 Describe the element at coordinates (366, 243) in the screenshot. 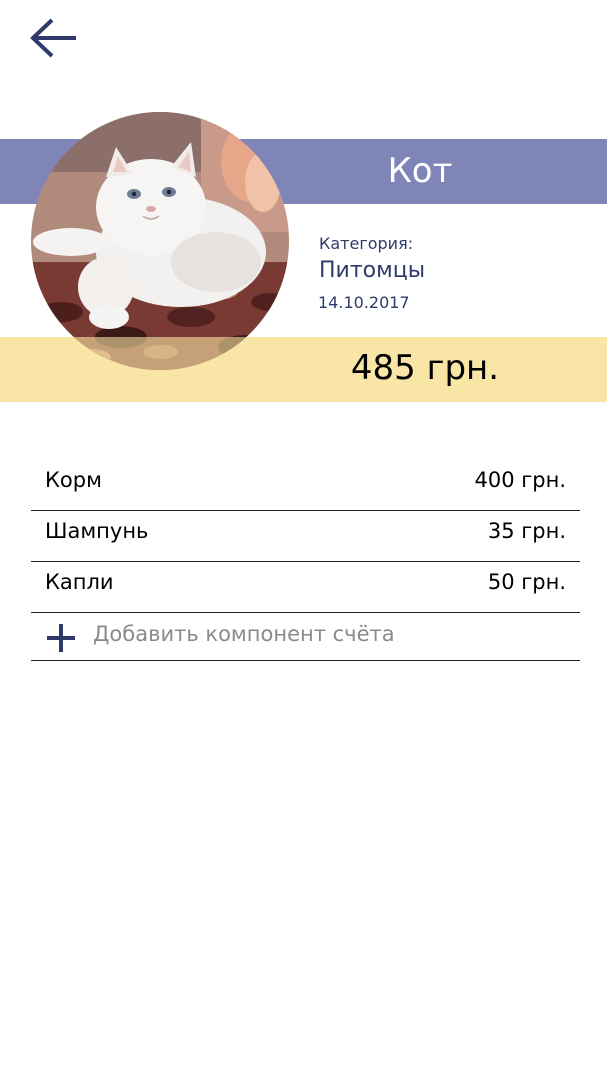

I see `category-label: Категория:` at that location.